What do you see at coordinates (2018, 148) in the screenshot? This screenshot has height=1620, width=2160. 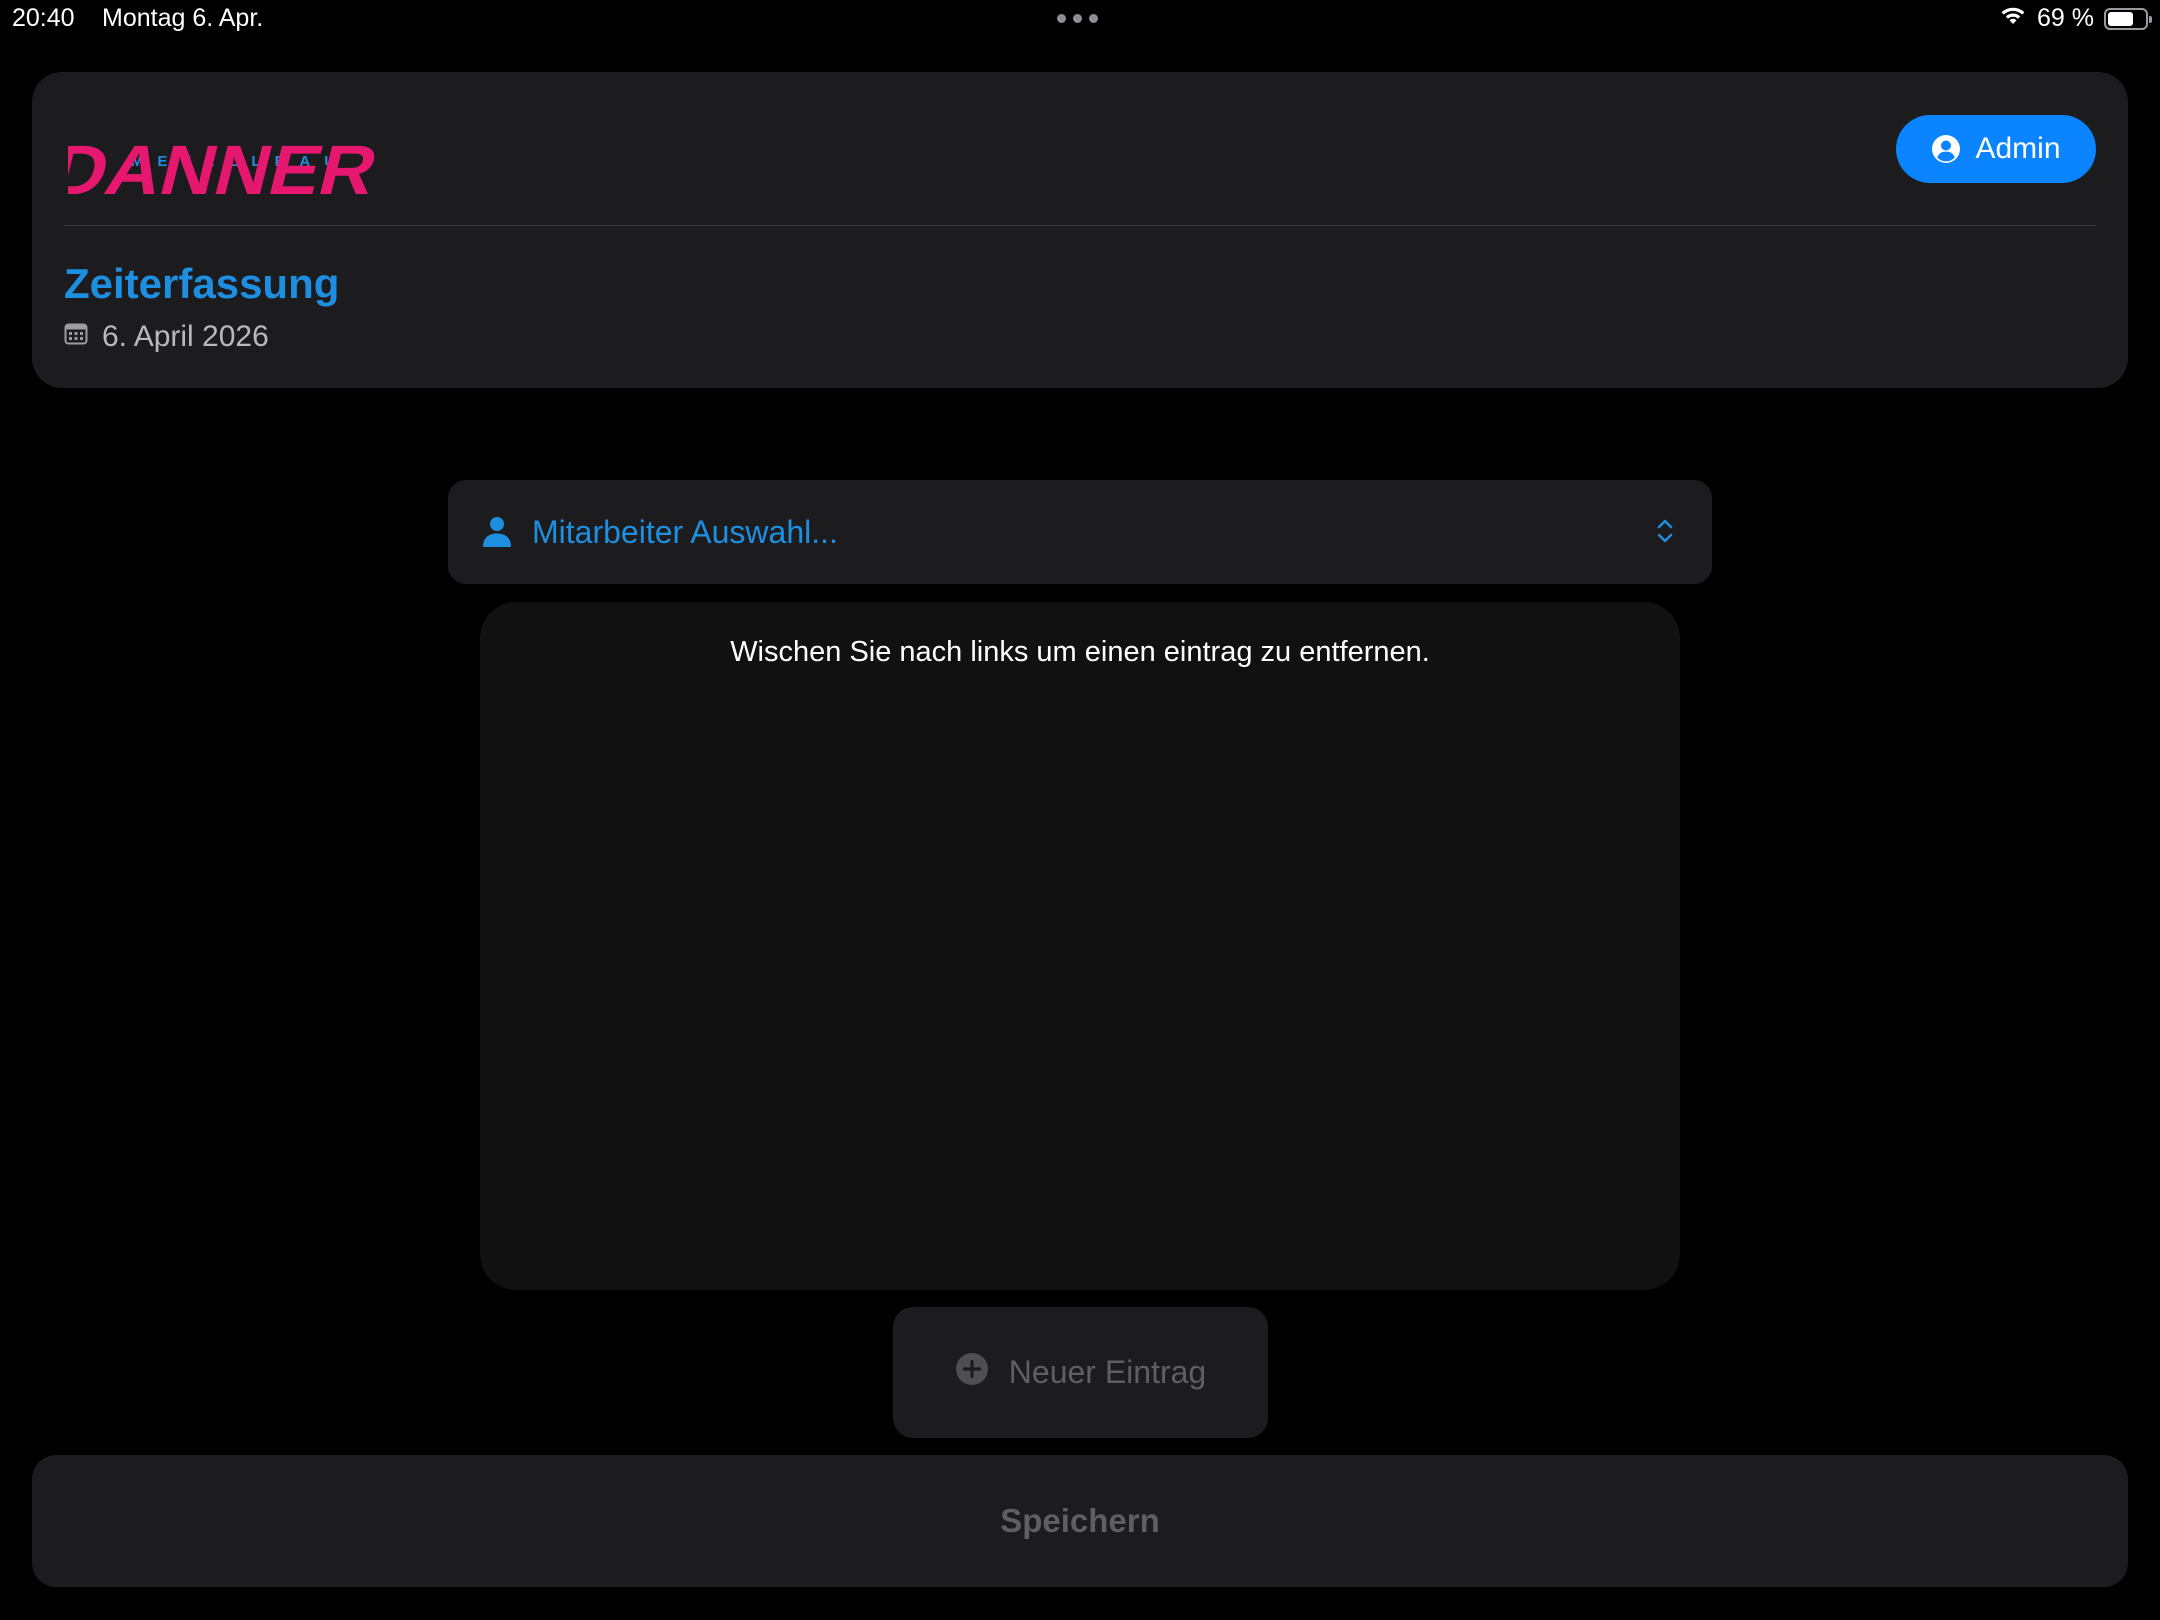 I see `admin-button-label: Admin` at bounding box center [2018, 148].